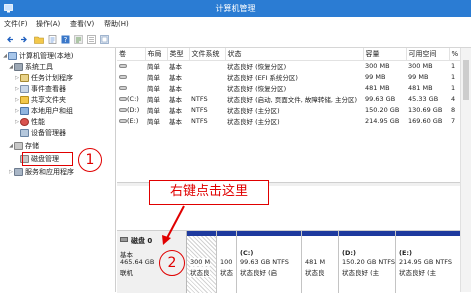  I want to click on status-cell: 状态良好 (启动, 页面文件, 故障转储, 主分区), so click(292, 99).